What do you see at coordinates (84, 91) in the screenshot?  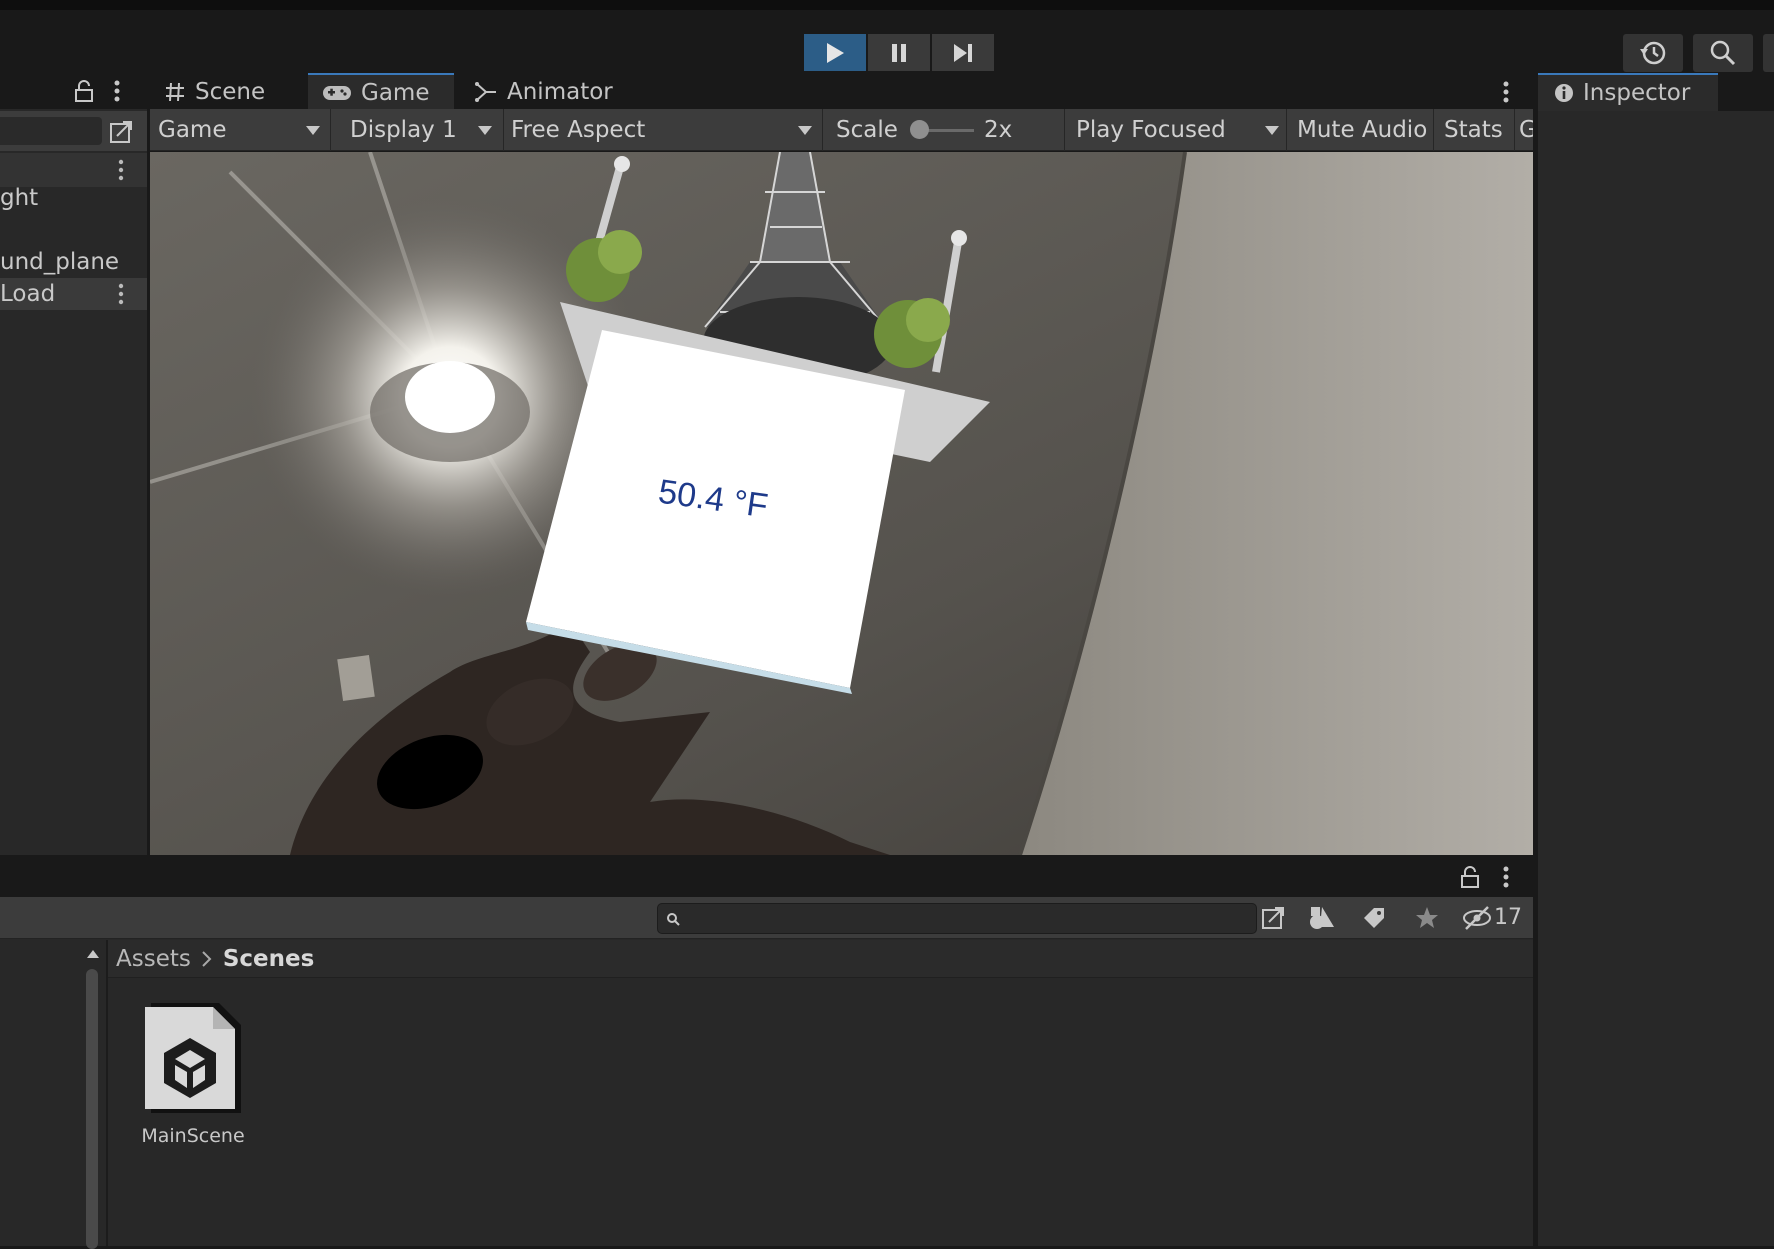 I see `lock-icon` at bounding box center [84, 91].